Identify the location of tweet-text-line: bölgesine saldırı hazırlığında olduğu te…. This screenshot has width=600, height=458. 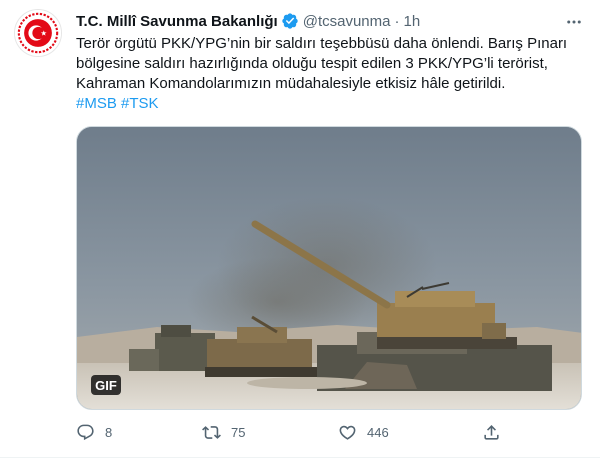
(312, 63).